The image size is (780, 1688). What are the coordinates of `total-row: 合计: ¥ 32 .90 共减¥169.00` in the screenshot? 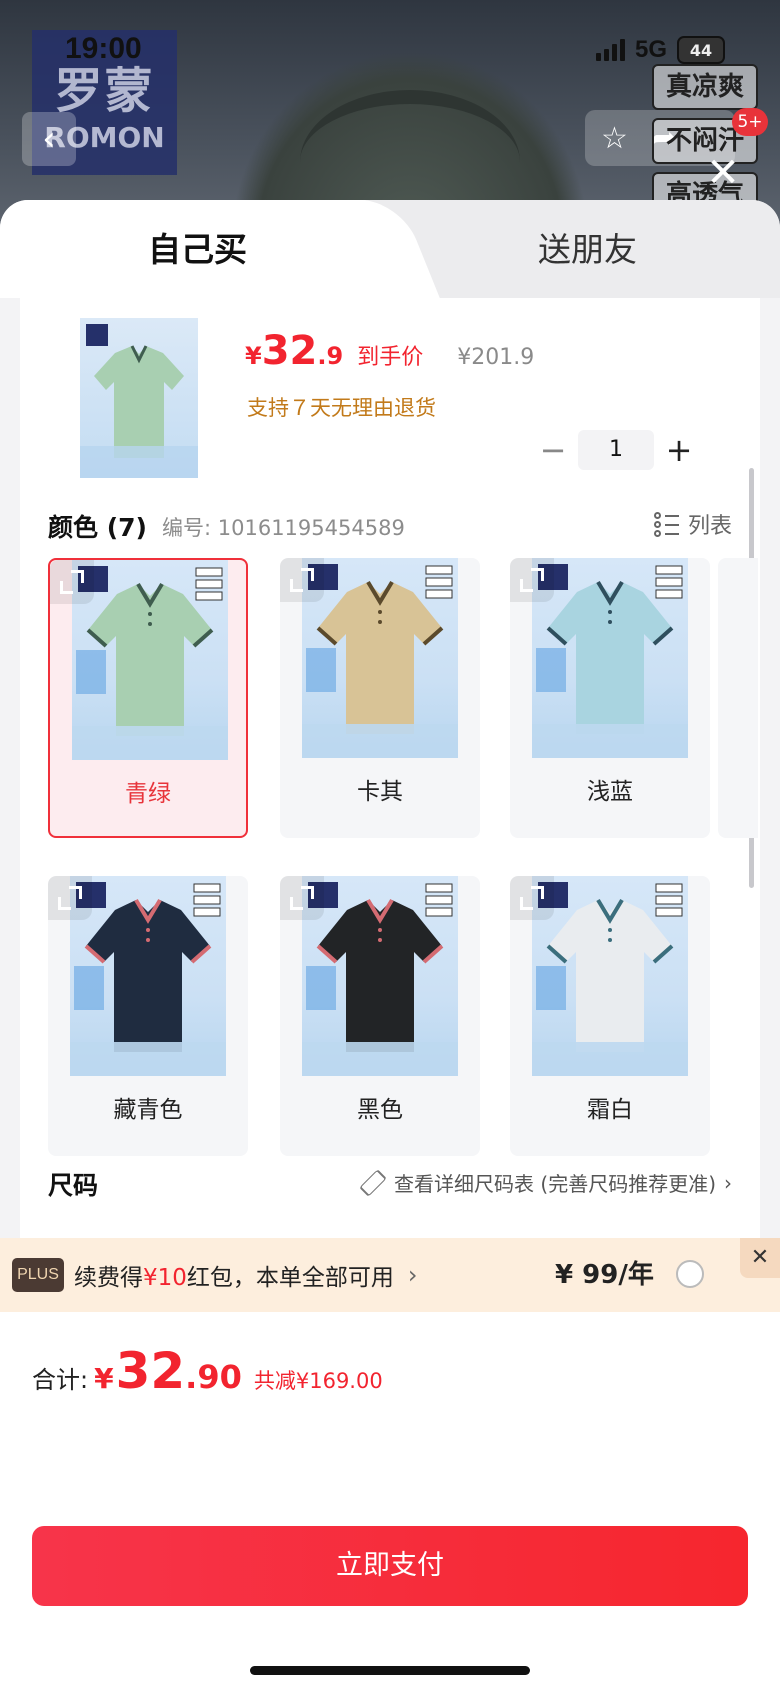 It's located at (207, 1371).